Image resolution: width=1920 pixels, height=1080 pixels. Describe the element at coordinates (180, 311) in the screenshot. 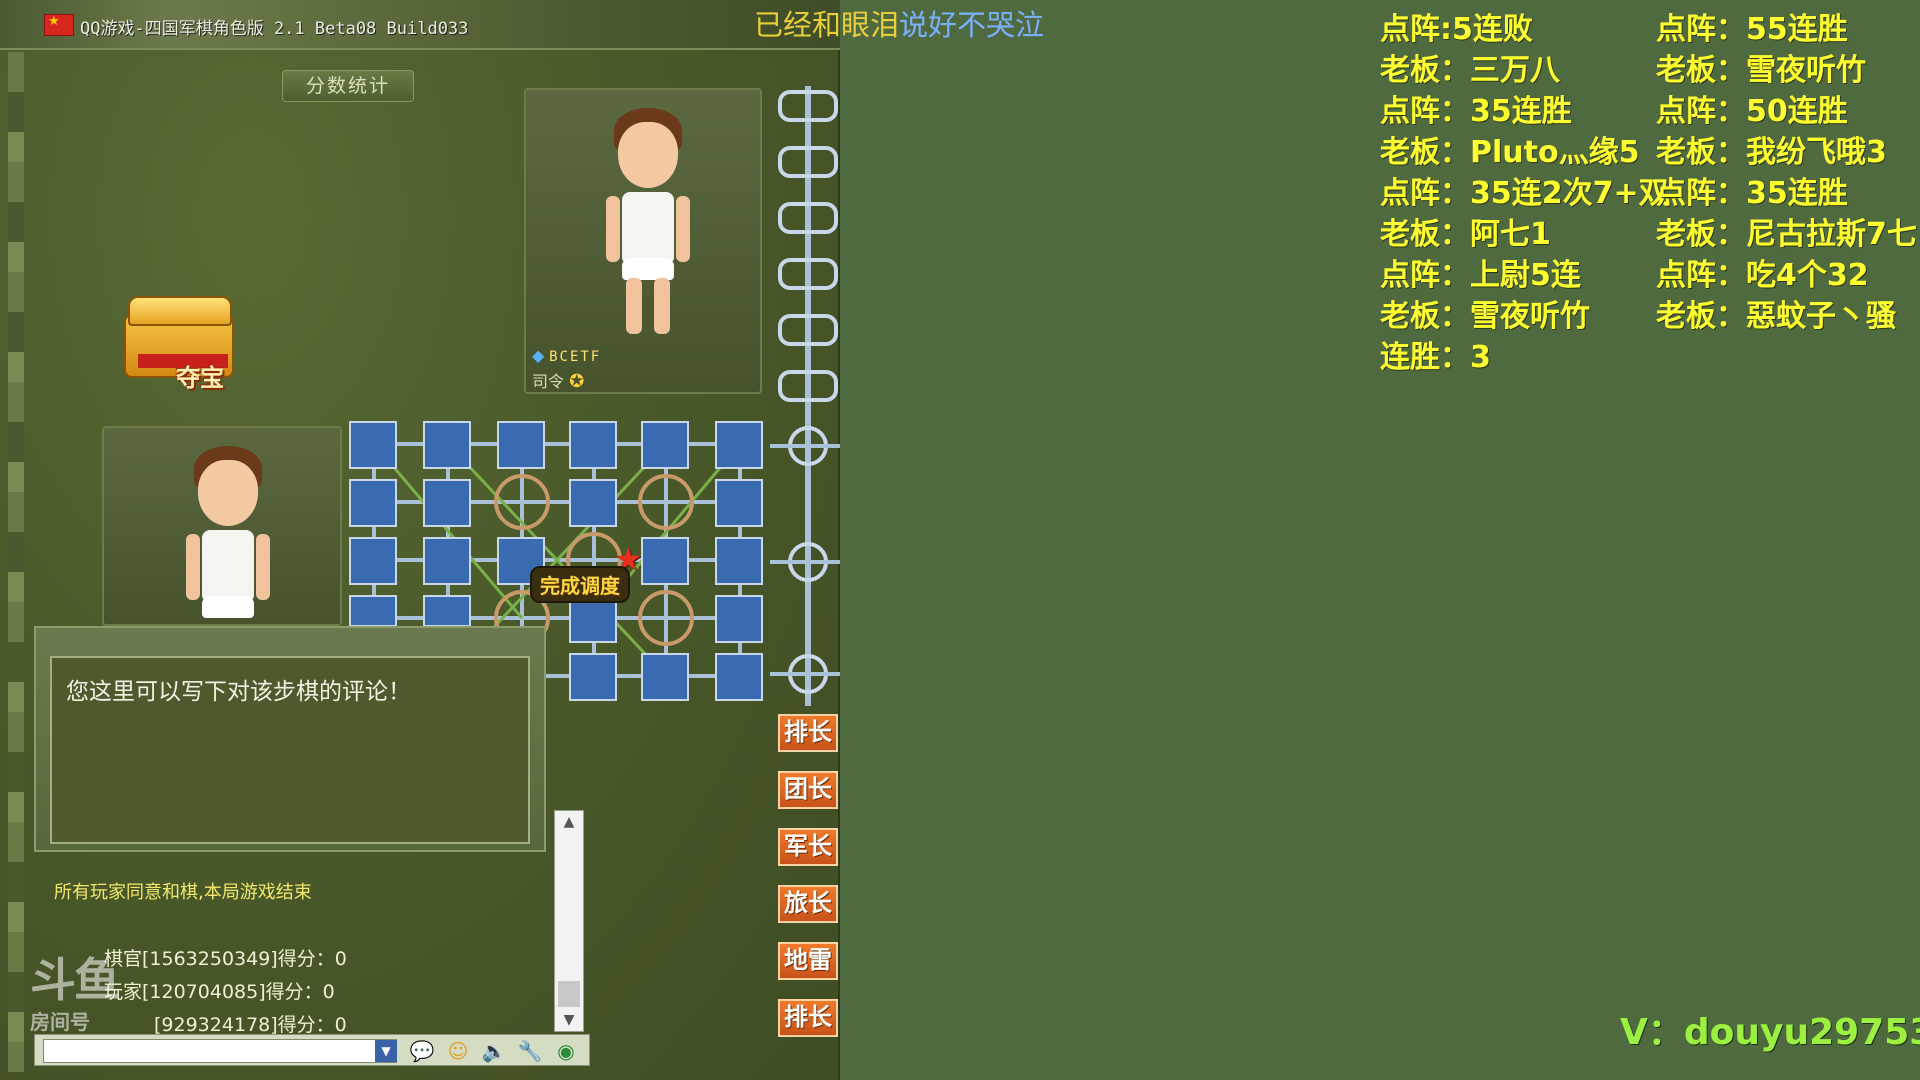

I see `treasure-chest-lid` at that location.